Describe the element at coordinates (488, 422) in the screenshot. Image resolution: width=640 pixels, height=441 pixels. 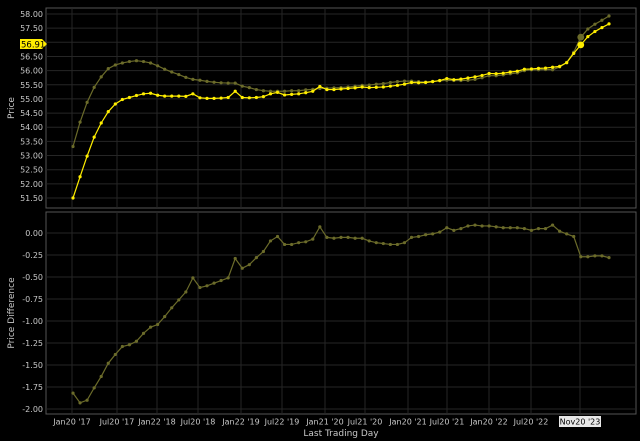
I see `x-tick-label: Jan20 '22` at that location.